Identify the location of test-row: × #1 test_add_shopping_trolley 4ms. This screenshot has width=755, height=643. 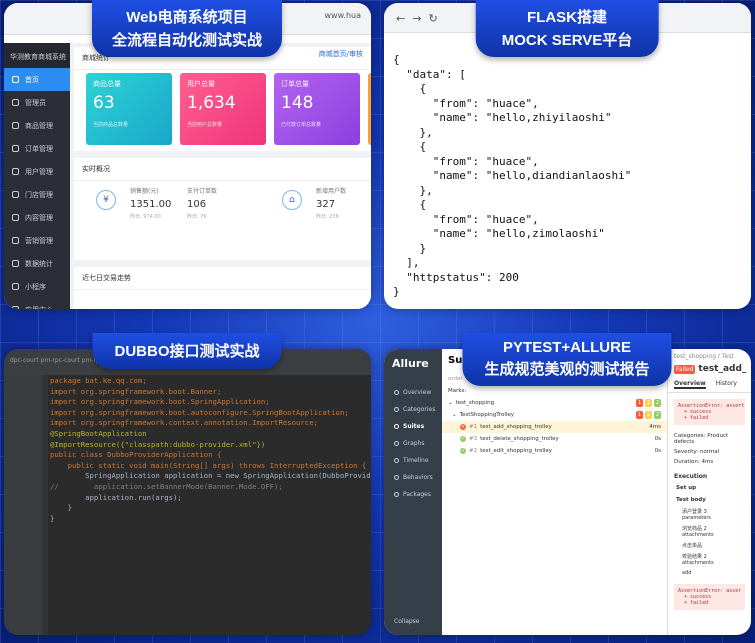
(554, 427).